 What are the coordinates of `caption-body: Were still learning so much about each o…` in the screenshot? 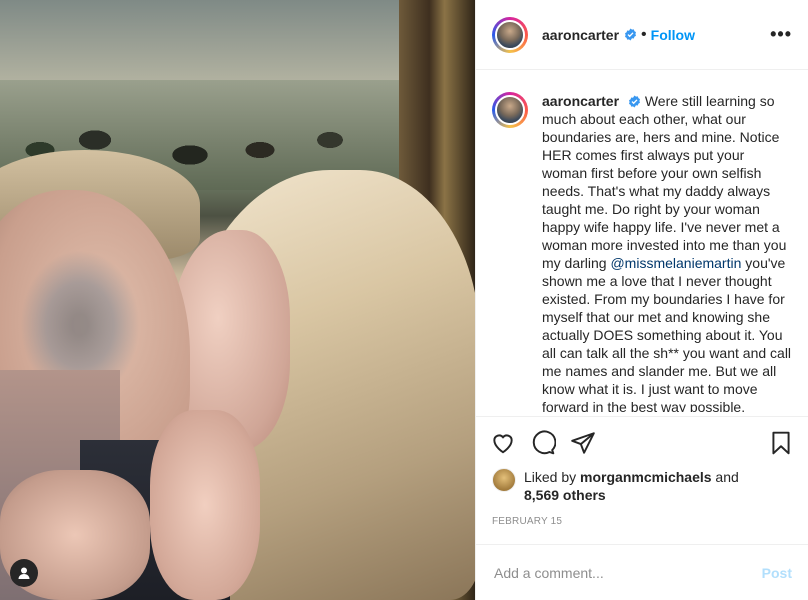 It's located at (664, 182).